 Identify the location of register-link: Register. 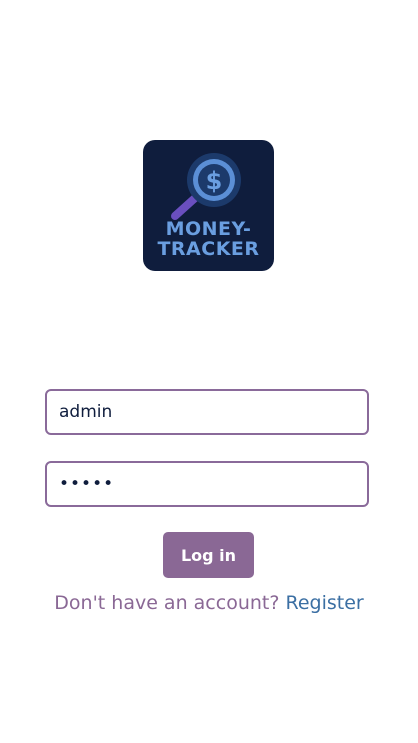
(324, 603).